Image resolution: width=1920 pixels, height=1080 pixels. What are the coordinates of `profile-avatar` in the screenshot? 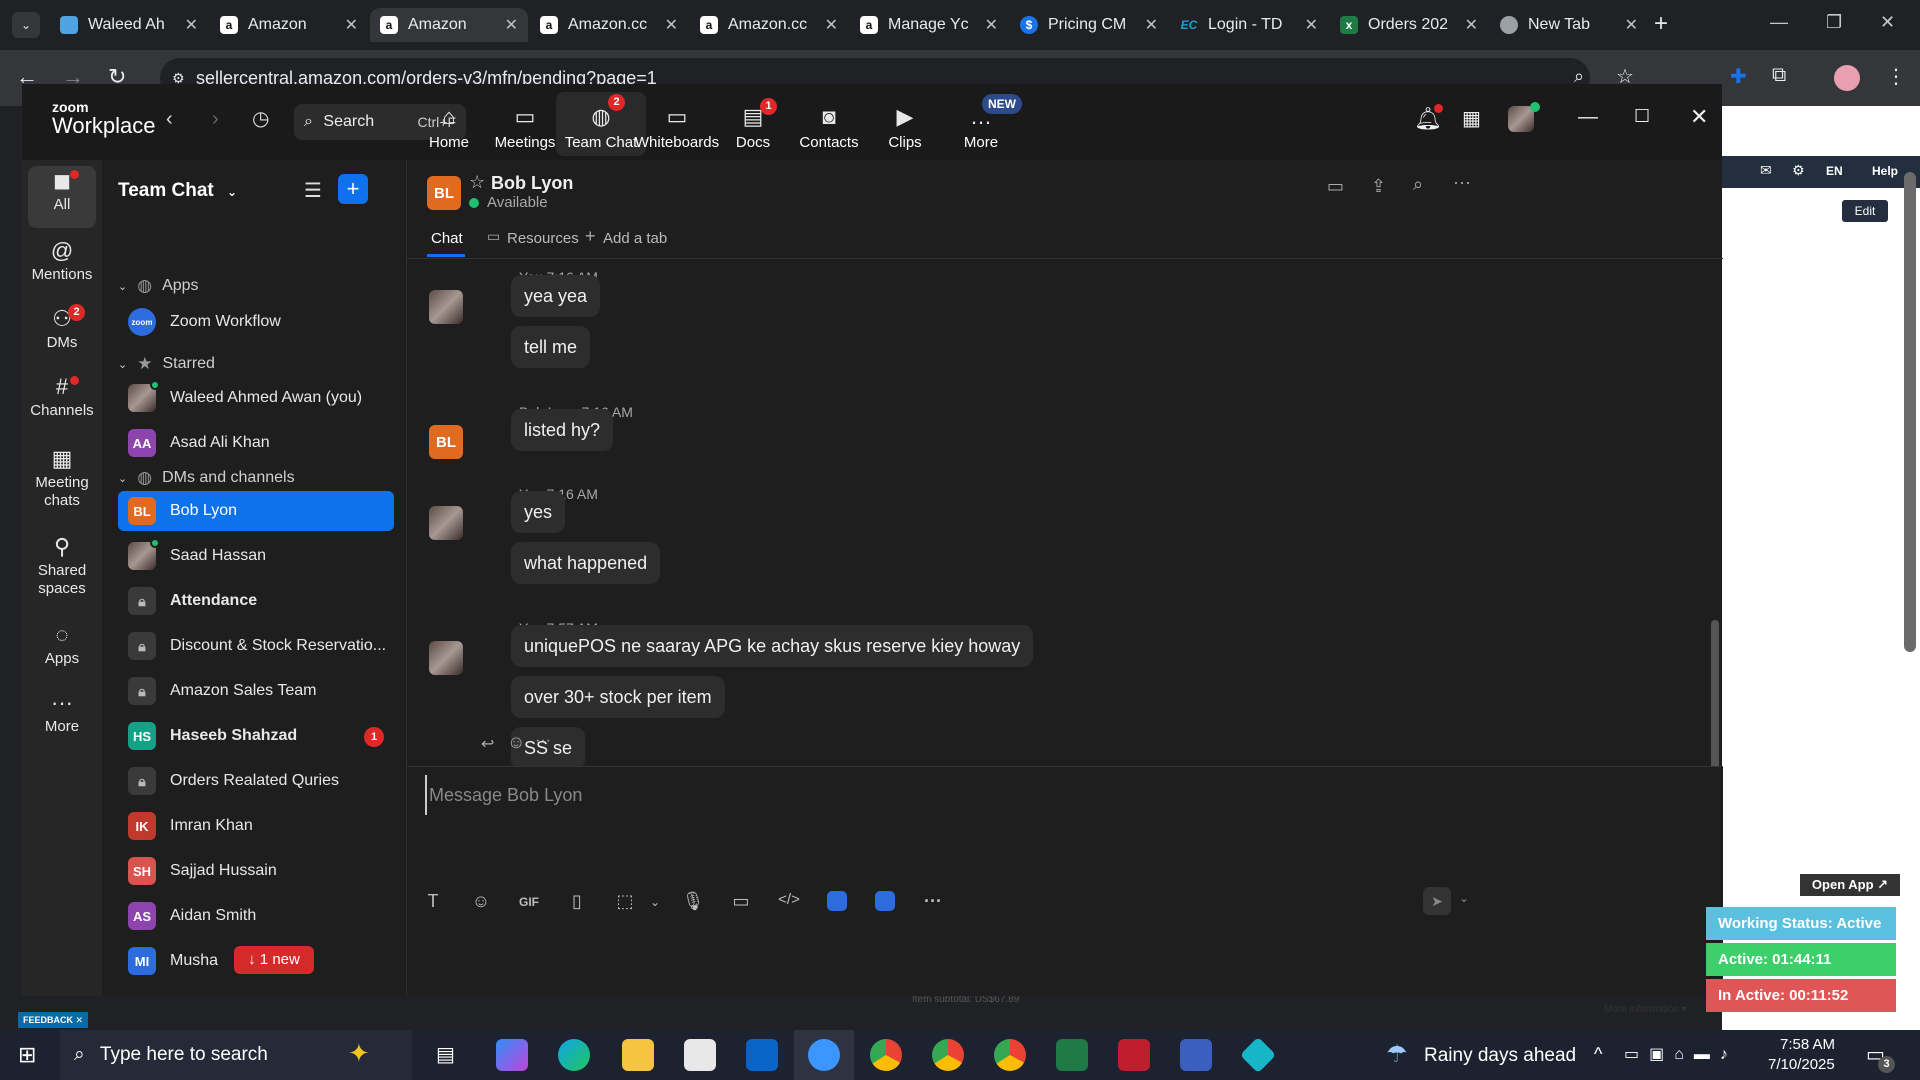 It's located at (1847, 78).